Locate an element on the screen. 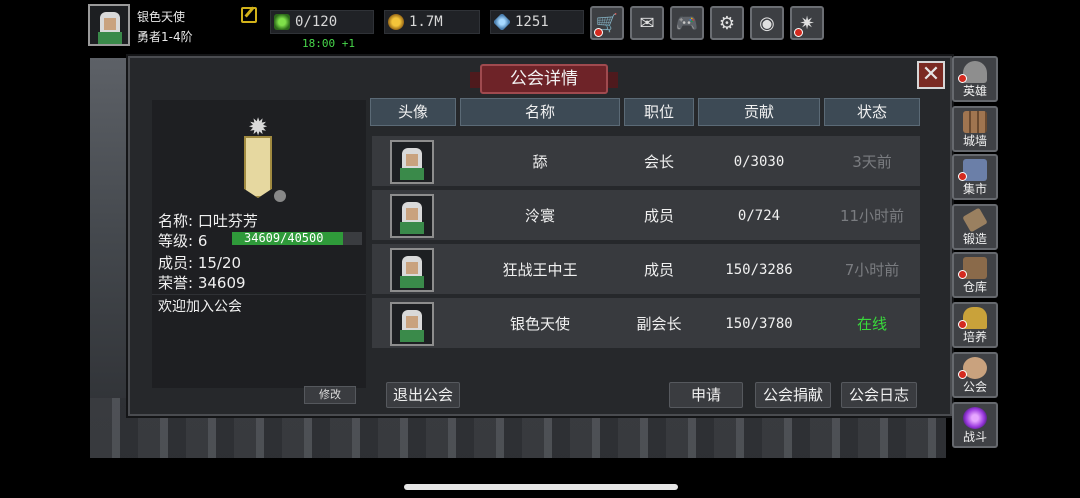 The width and height of the screenshot is (1080, 498). player-rank: 勇者1-4阶 is located at coordinates (165, 37).